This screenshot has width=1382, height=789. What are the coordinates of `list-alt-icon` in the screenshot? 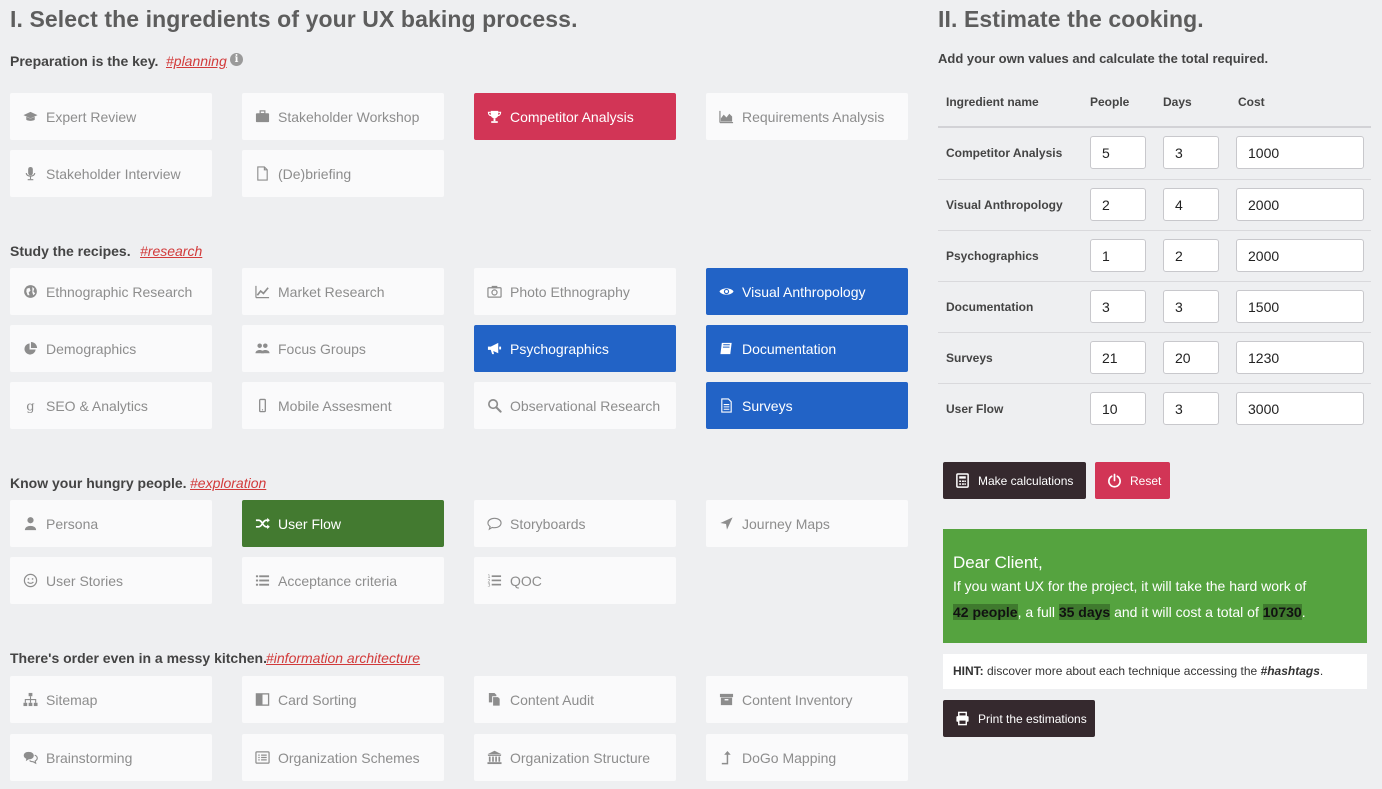 It's located at (262, 757).